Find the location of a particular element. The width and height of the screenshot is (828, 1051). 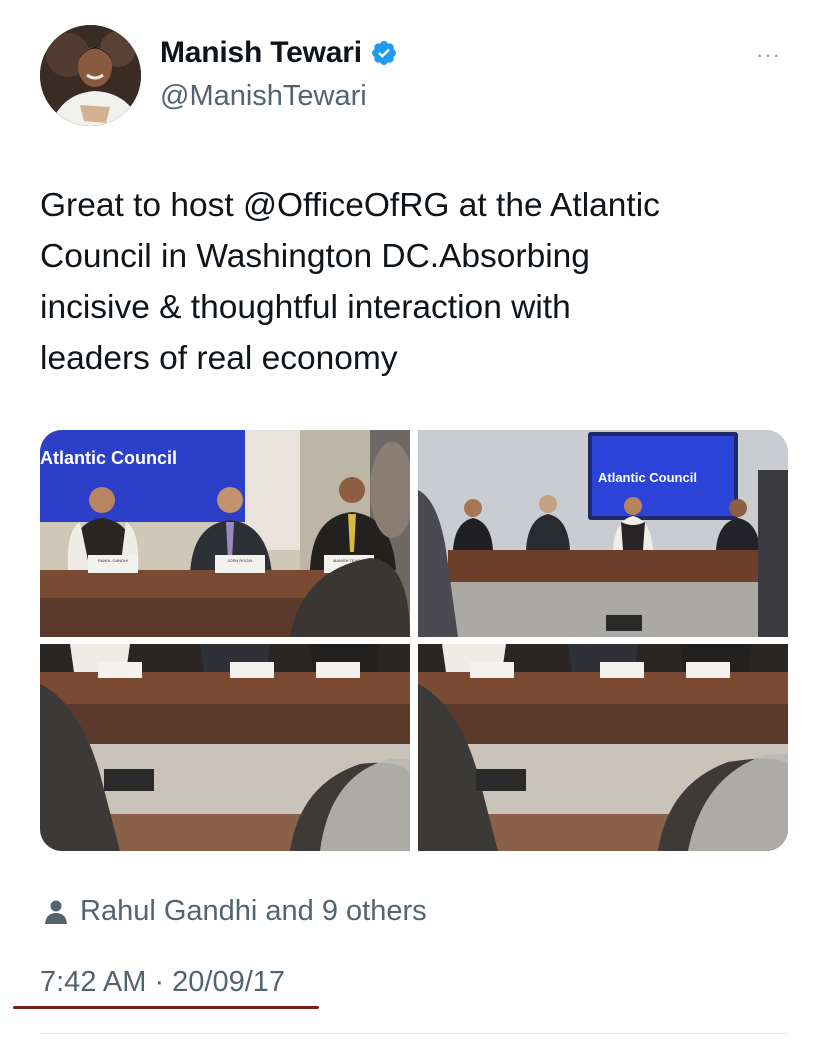

tweet-text-line: incisive & thoughtful interaction with is located at coordinates (305, 307).